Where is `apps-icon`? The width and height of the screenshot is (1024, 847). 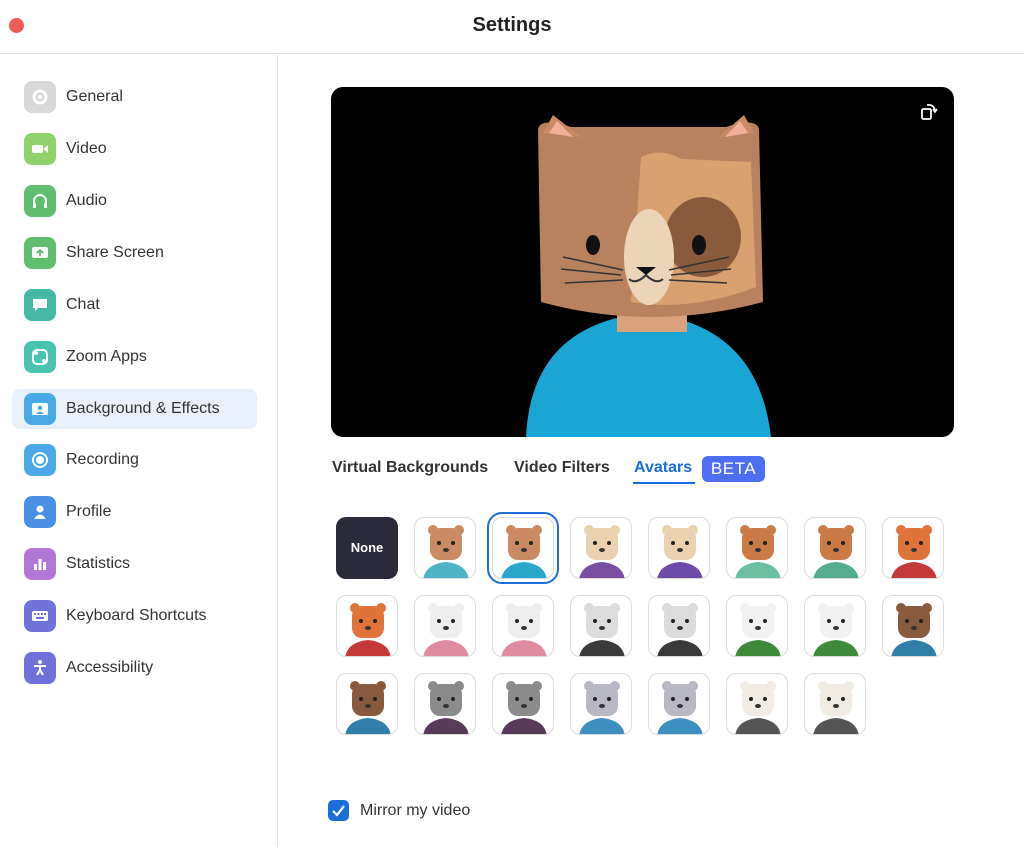 apps-icon is located at coordinates (40, 357).